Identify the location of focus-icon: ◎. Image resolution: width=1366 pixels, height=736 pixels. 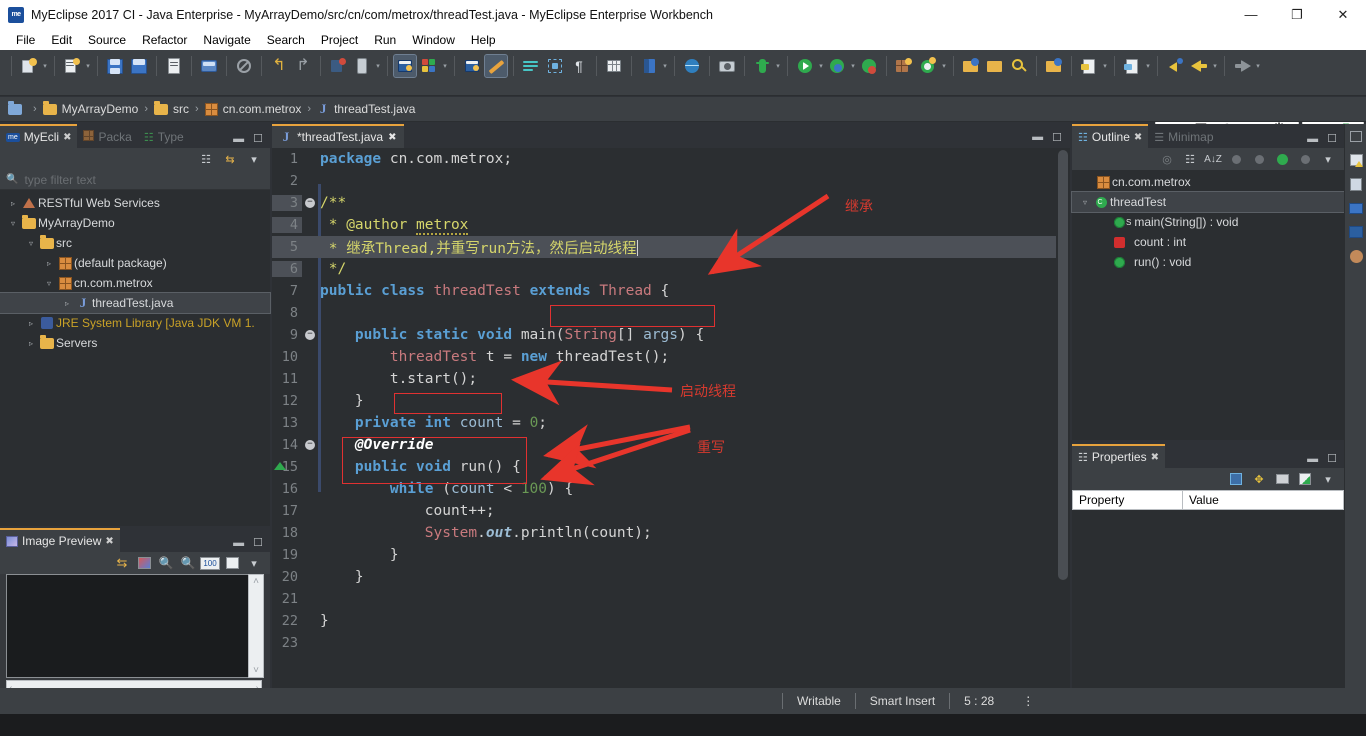
(1167, 159).